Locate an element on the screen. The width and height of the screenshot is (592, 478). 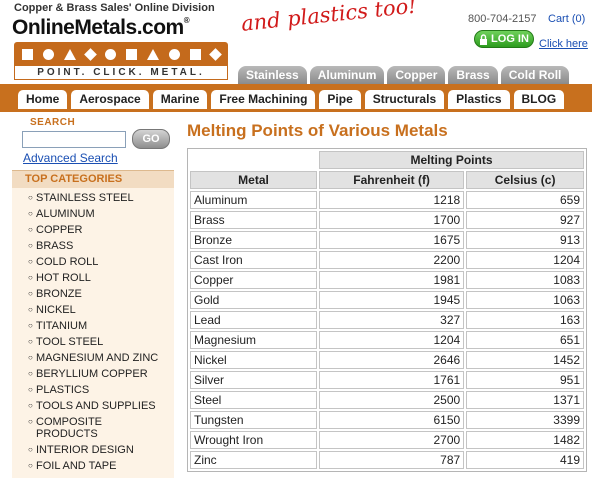
tab-brass: Brass is located at coordinates (473, 75).